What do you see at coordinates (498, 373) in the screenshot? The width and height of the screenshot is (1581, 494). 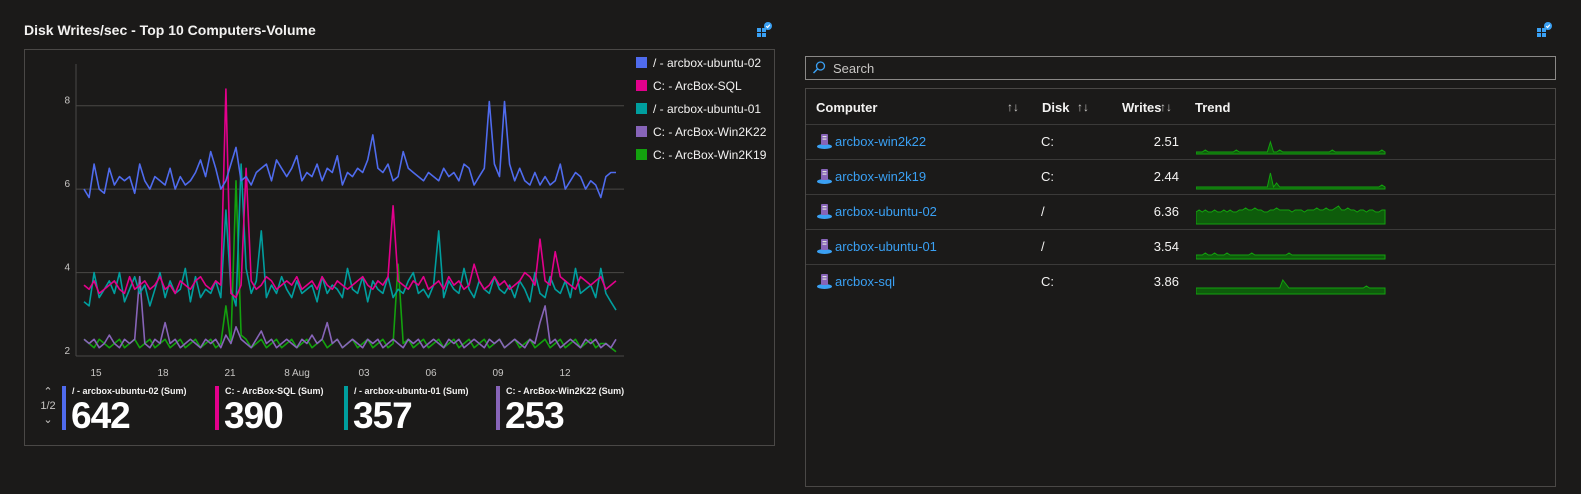 I see `x-tick-label: 09` at bounding box center [498, 373].